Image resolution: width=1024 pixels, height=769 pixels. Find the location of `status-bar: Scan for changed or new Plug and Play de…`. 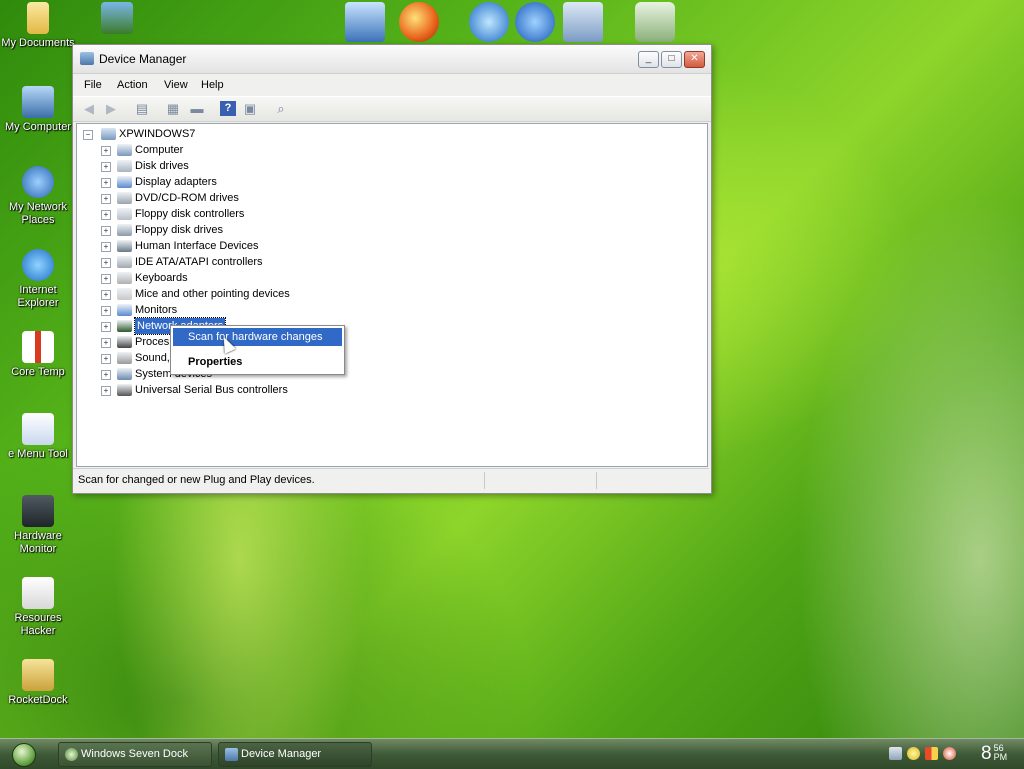

status-bar: Scan for changed or new Plug and Play de… is located at coordinates (391, 480).